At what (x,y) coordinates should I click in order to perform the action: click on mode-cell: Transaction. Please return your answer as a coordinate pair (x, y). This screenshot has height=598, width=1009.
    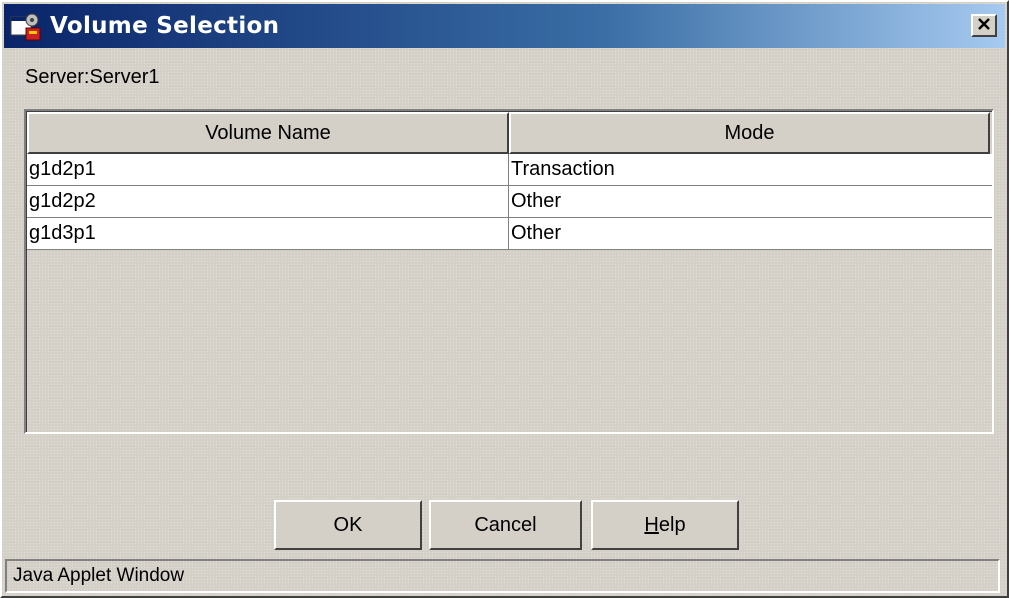
    Looking at the image, I should click on (563, 169).